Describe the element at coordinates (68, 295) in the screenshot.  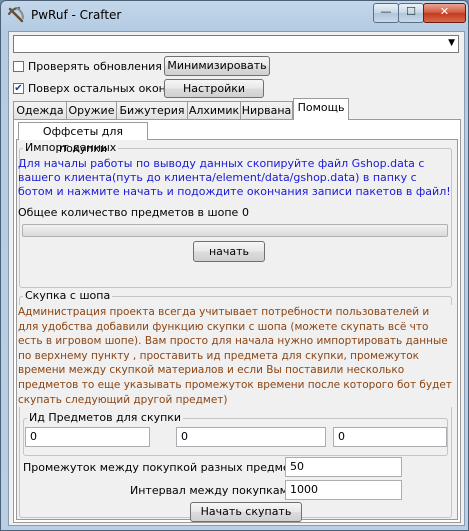
I see `shop-buyout-title: Скупка с шопа` at that location.